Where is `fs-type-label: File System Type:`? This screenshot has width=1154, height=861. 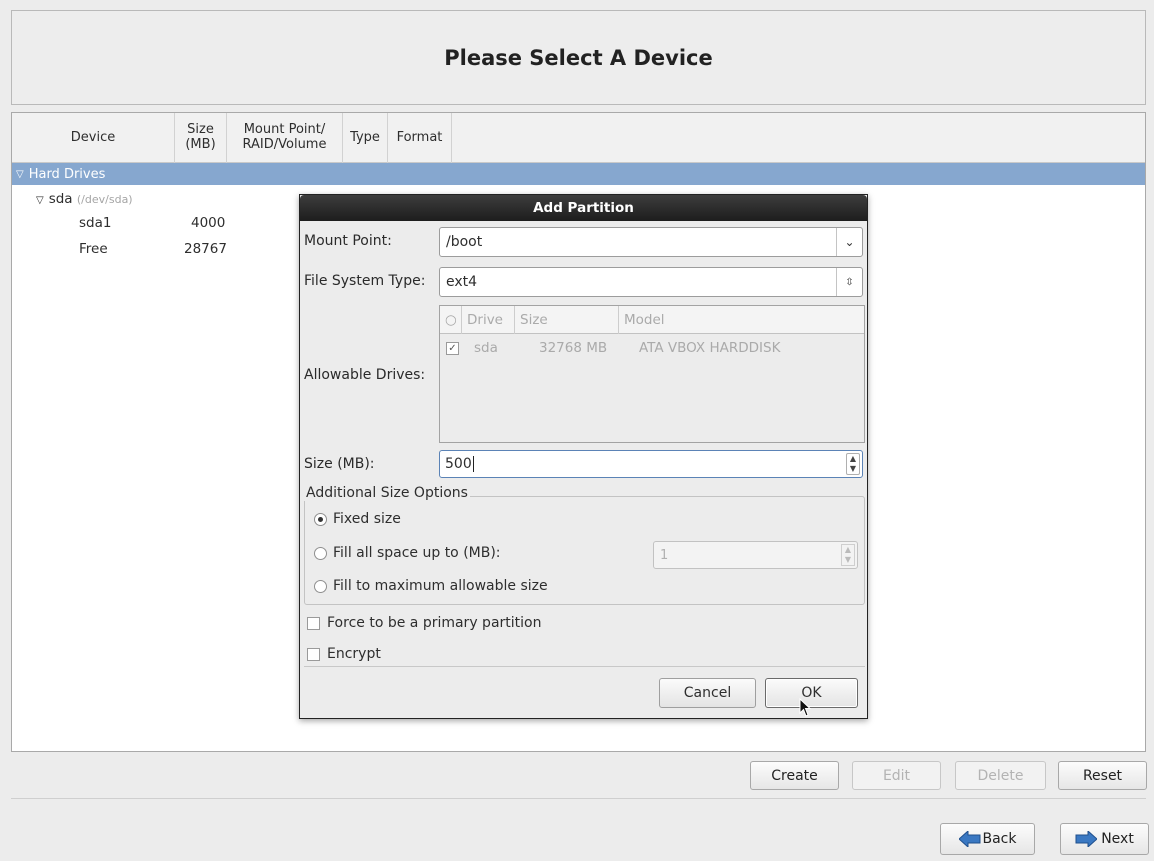
fs-type-label: File System Type: is located at coordinates (365, 281).